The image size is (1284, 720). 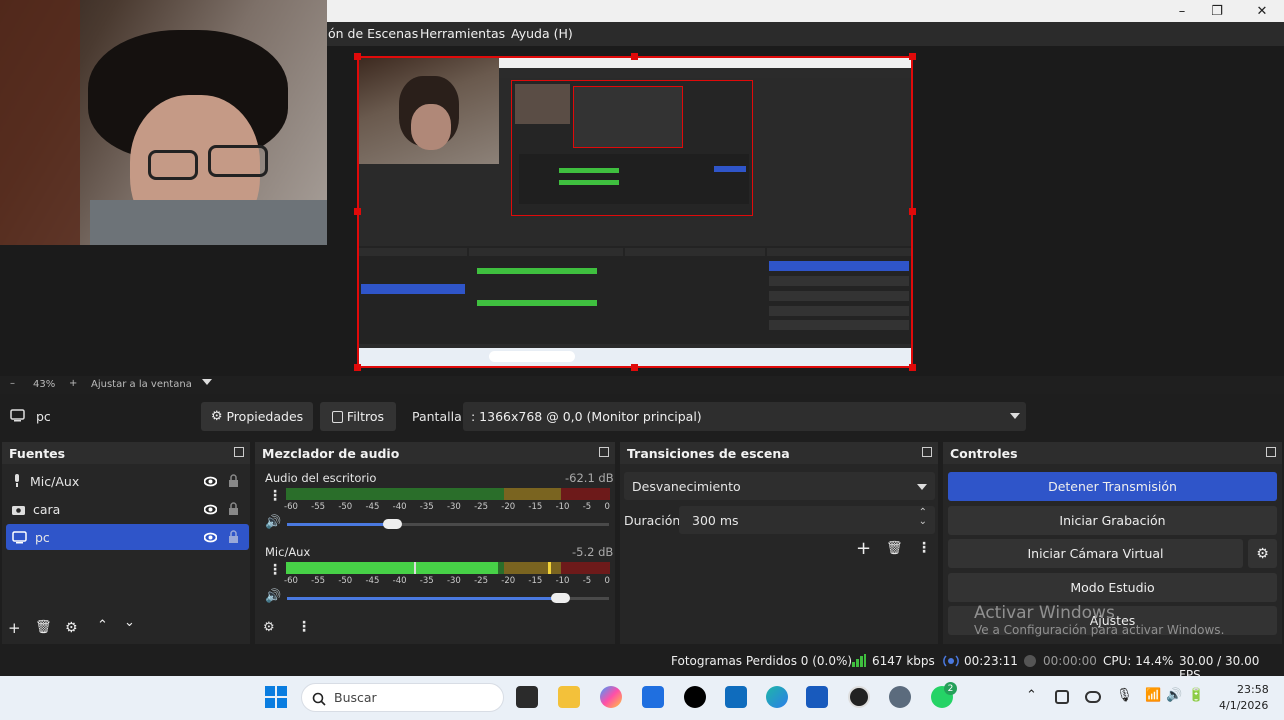 I want to click on zoom-out-button: –, so click(x=12, y=383).